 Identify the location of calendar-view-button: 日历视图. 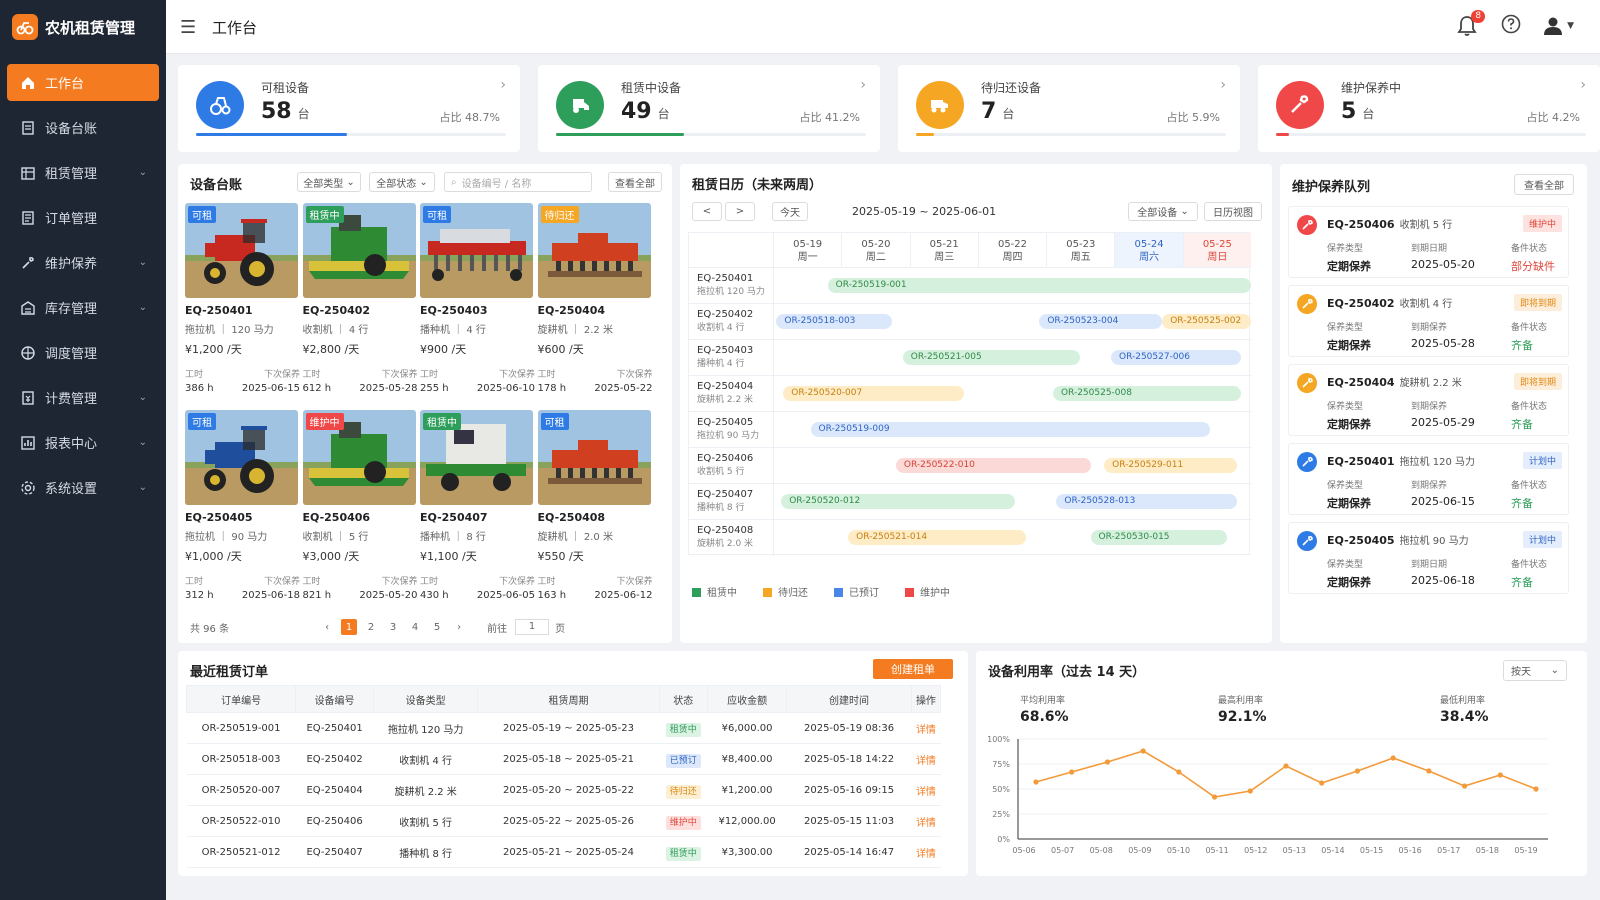
(1233, 211).